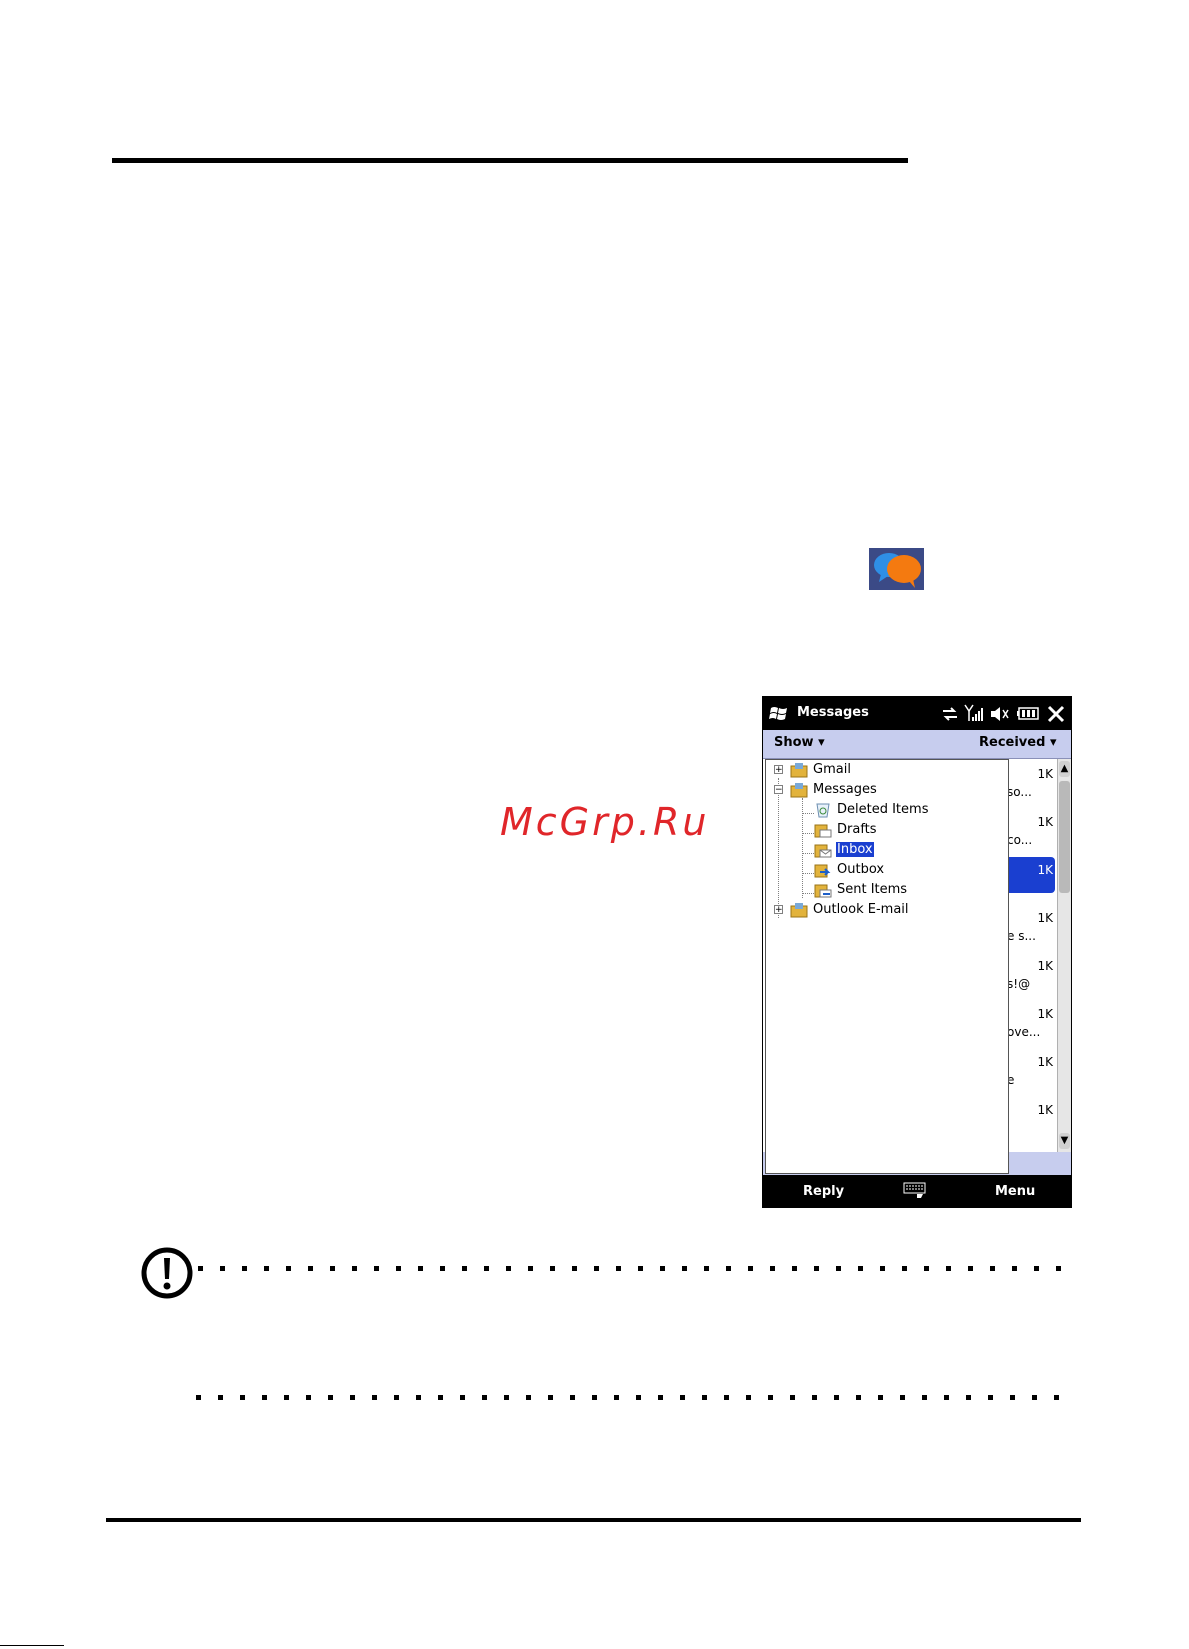 The height and width of the screenshot is (1649, 1189). What do you see at coordinates (634, 1268) in the screenshot?
I see `note-top-rule` at bounding box center [634, 1268].